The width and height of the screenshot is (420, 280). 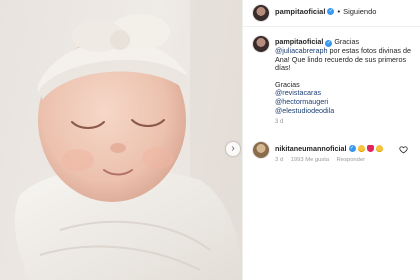 What do you see at coordinates (351, 160) in the screenshot?
I see `comment-reply-button: Responder` at bounding box center [351, 160].